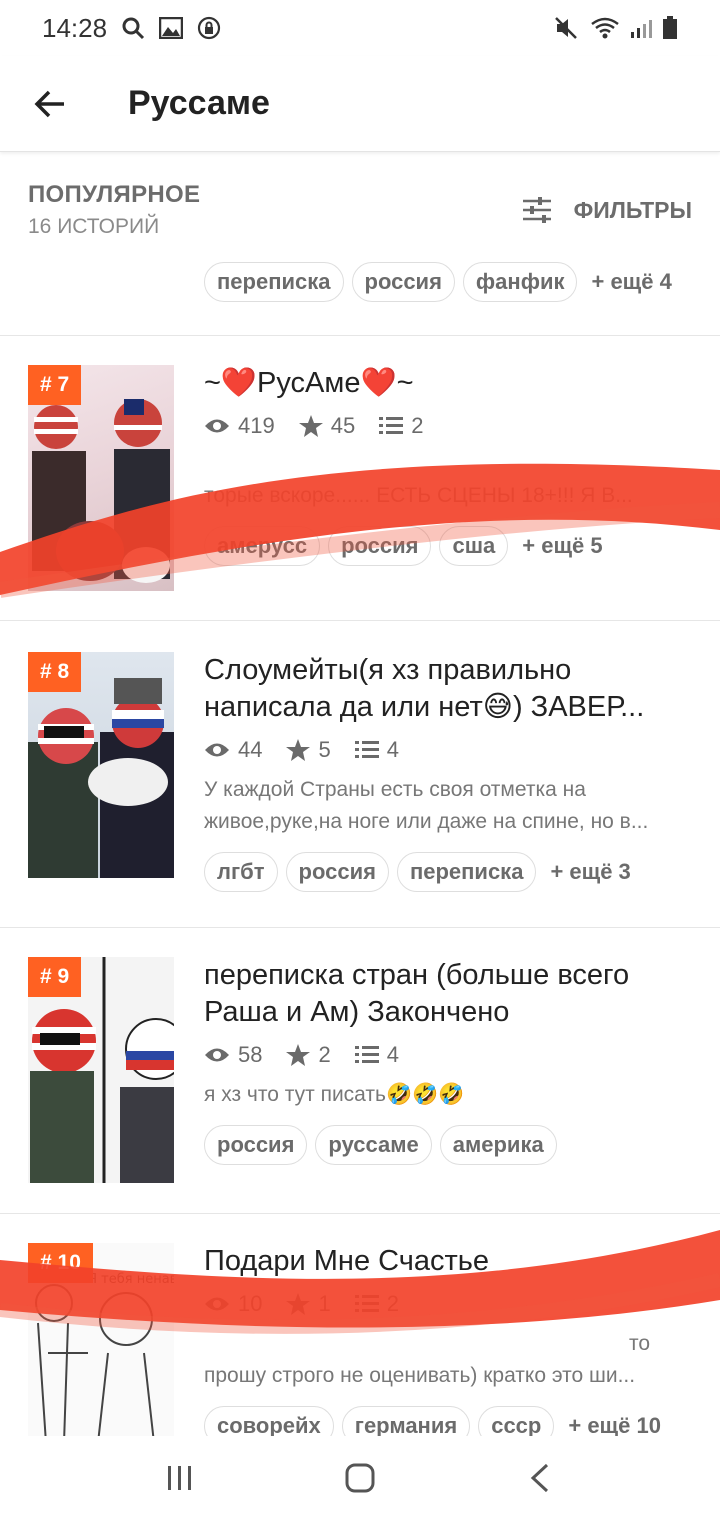  I want to click on home-button, so click(360, 1478).